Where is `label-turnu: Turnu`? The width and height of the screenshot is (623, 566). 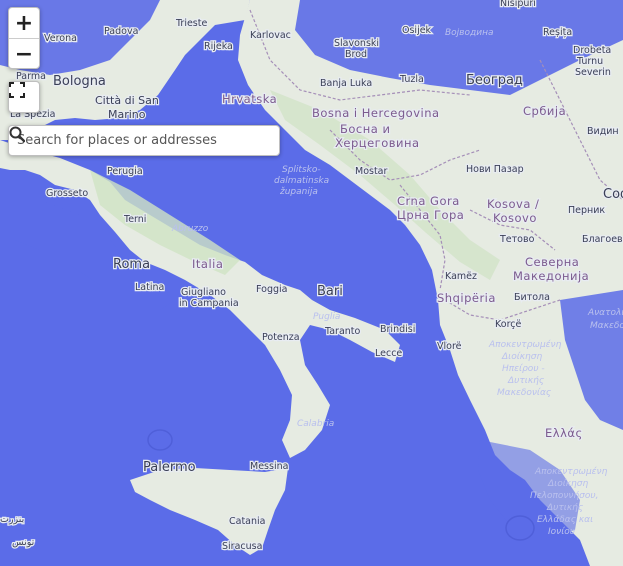 label-turnu: Turnu is located at coordinates (589, 61).